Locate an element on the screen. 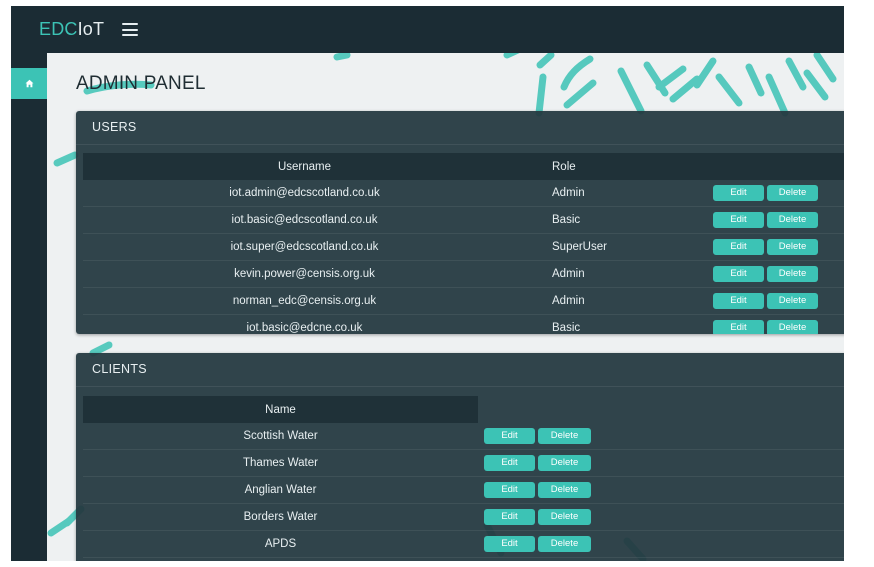 The image size is (874, 567). brand-text-edc: EDC is located at coordinates (58, 29).